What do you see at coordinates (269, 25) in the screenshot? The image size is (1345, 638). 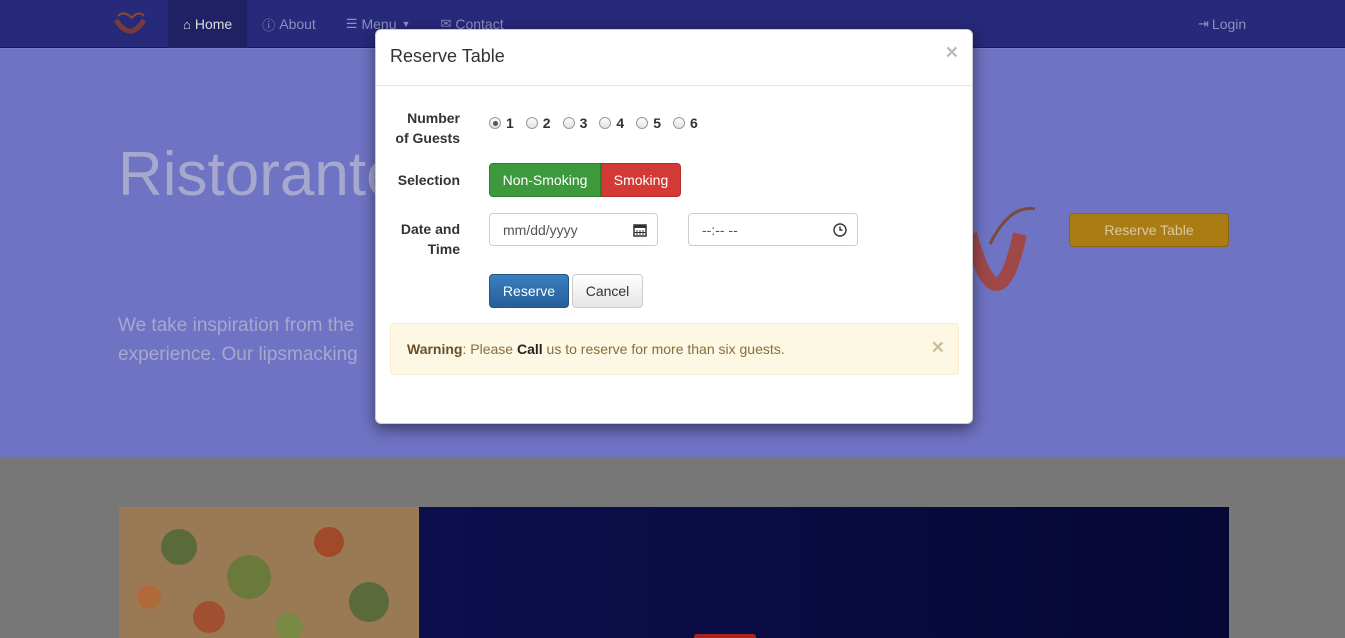 I see `info-icon: ⓘ` at bounding box center [269, 25].